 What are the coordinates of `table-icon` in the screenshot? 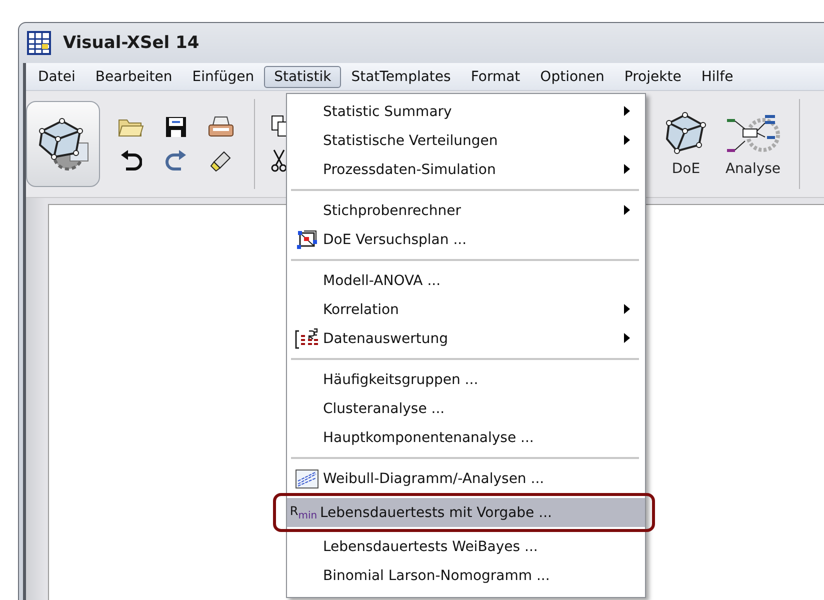 It's located at (306, 339).